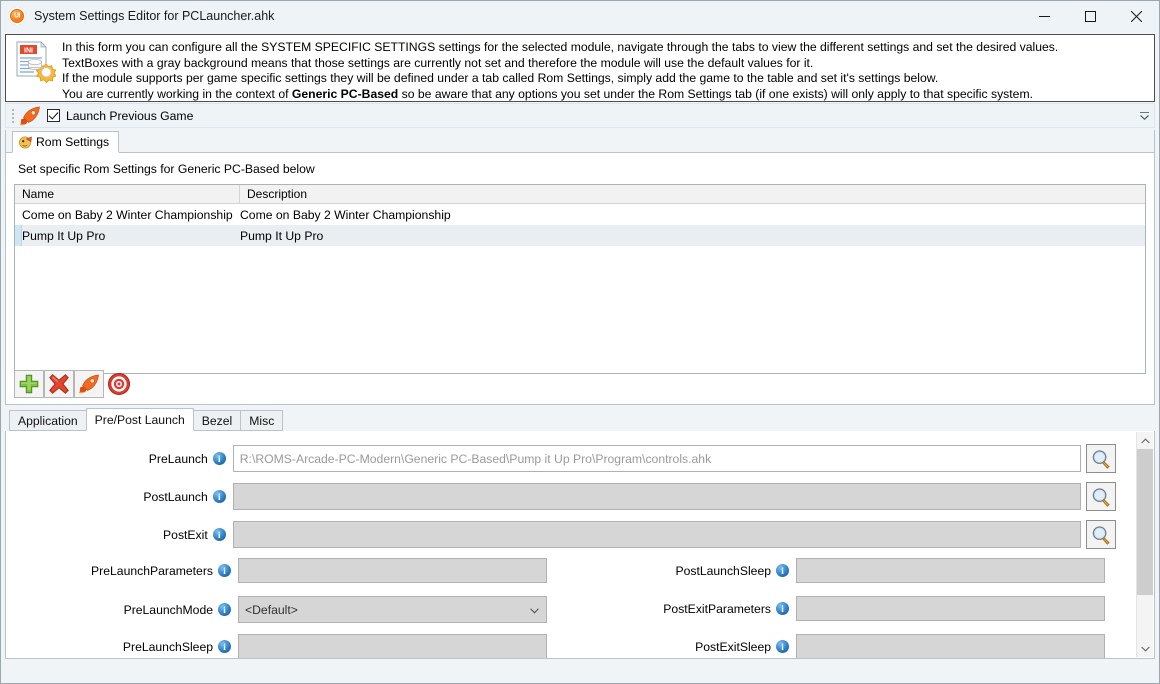 The width and height of the screenshot is (1160, 684). Describe the element at coordinates (692, 194) in the screenshot. I see `column-header-description: Description` at that location.